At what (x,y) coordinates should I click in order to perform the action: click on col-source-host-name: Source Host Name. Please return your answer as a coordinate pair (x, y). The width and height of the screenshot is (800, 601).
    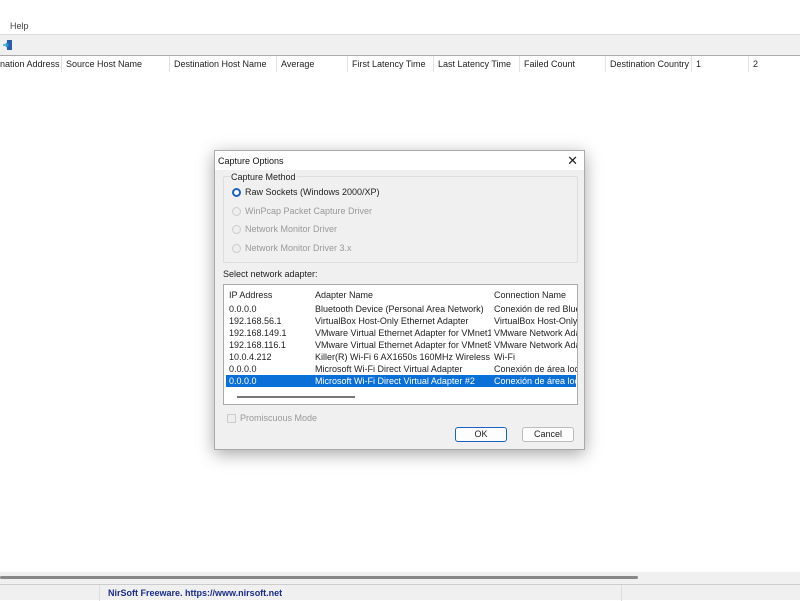
    Looking at the image, I should click on (104, 64).